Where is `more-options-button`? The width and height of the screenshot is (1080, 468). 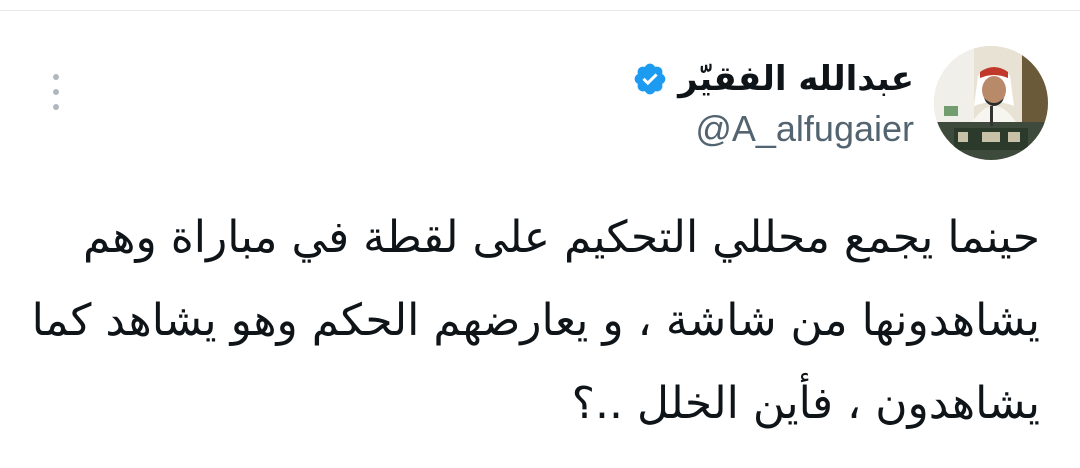
more-options-button is located at coordinates (56, 92).